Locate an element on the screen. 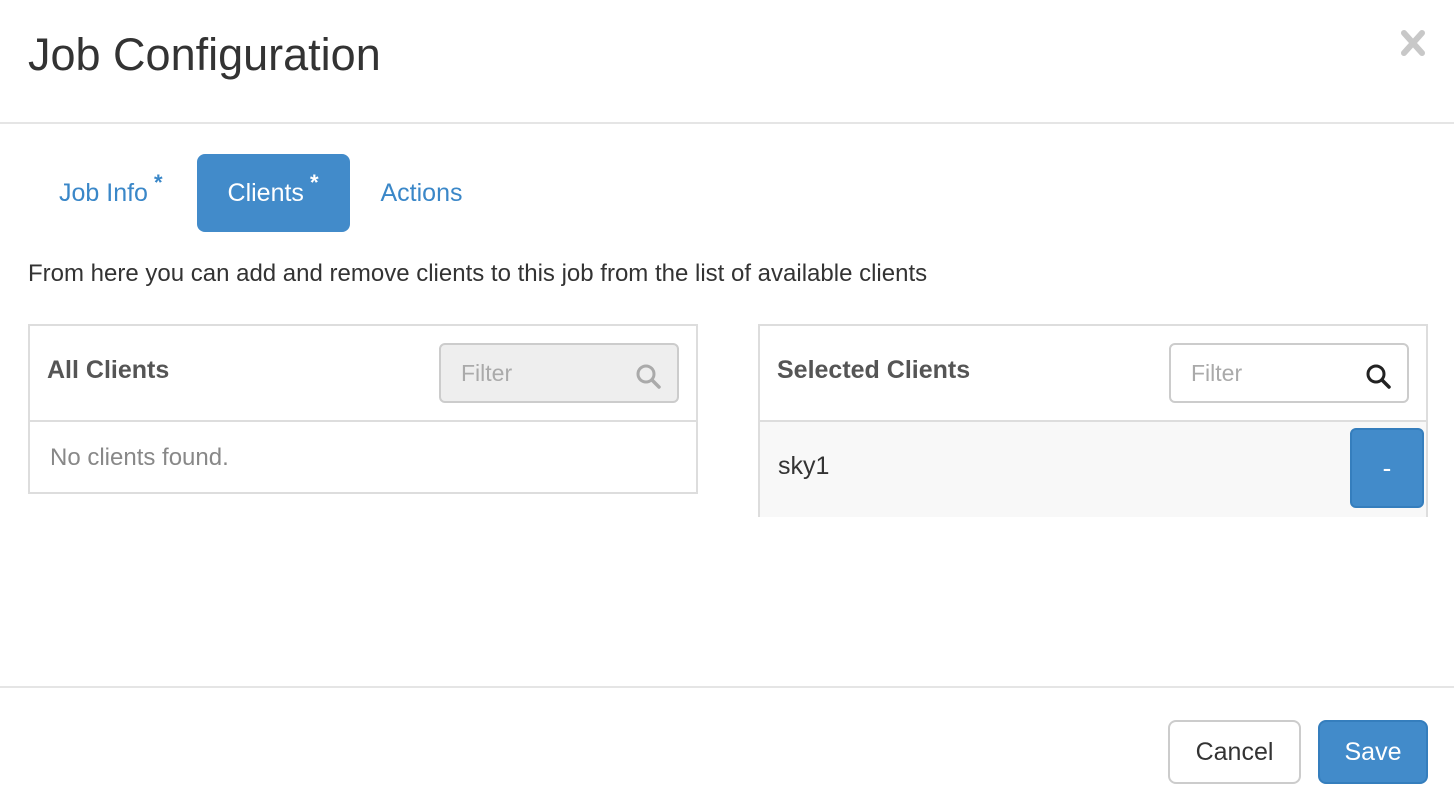 Image resolution: width=1454 pixels, height=810 pixels. remove-client-button: - is located at coordinates (1387, 468).